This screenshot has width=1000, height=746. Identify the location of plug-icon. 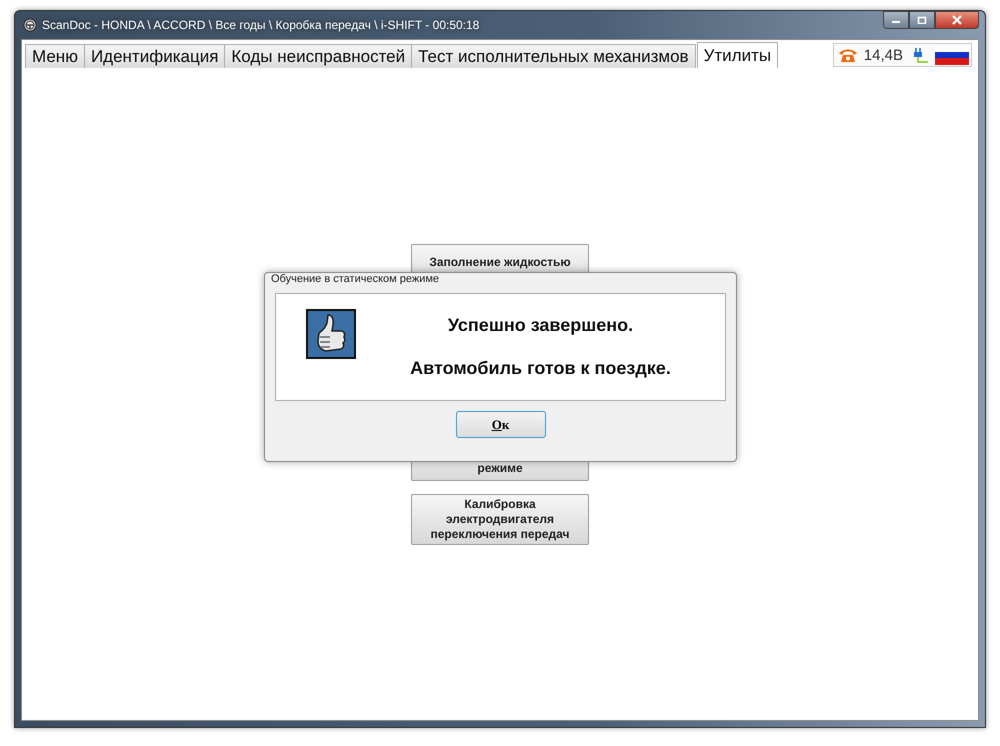
(921, 55).